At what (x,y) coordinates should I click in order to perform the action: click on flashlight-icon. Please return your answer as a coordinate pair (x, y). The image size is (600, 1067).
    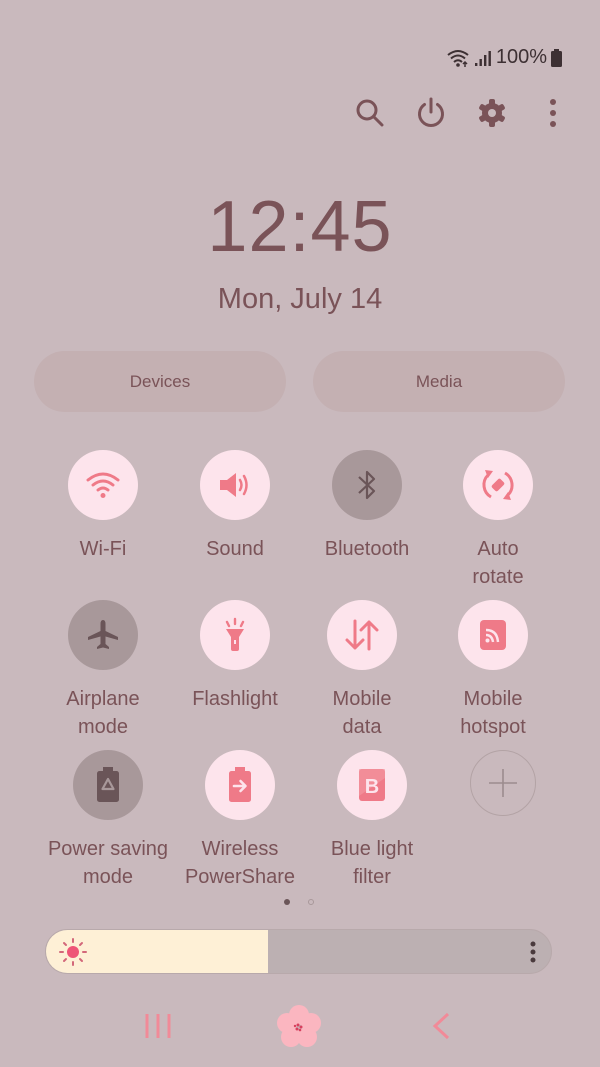
    Looking at the image, I should click on (235, 634).